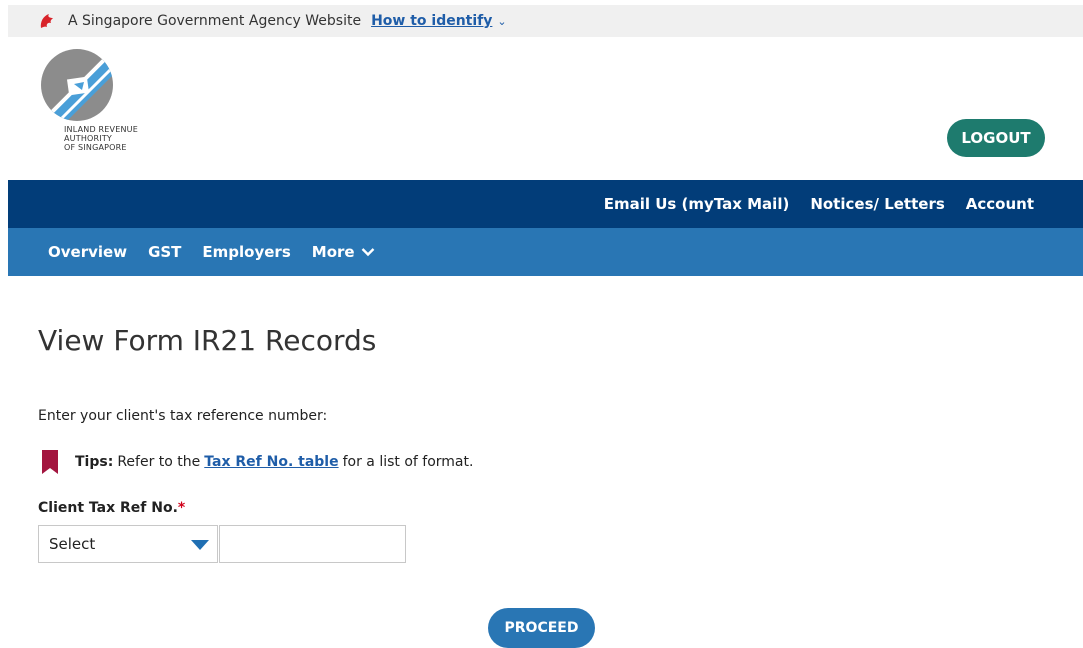 The image size is (1083, 648). I want to click on bookmark-icon, so click(50, 462).